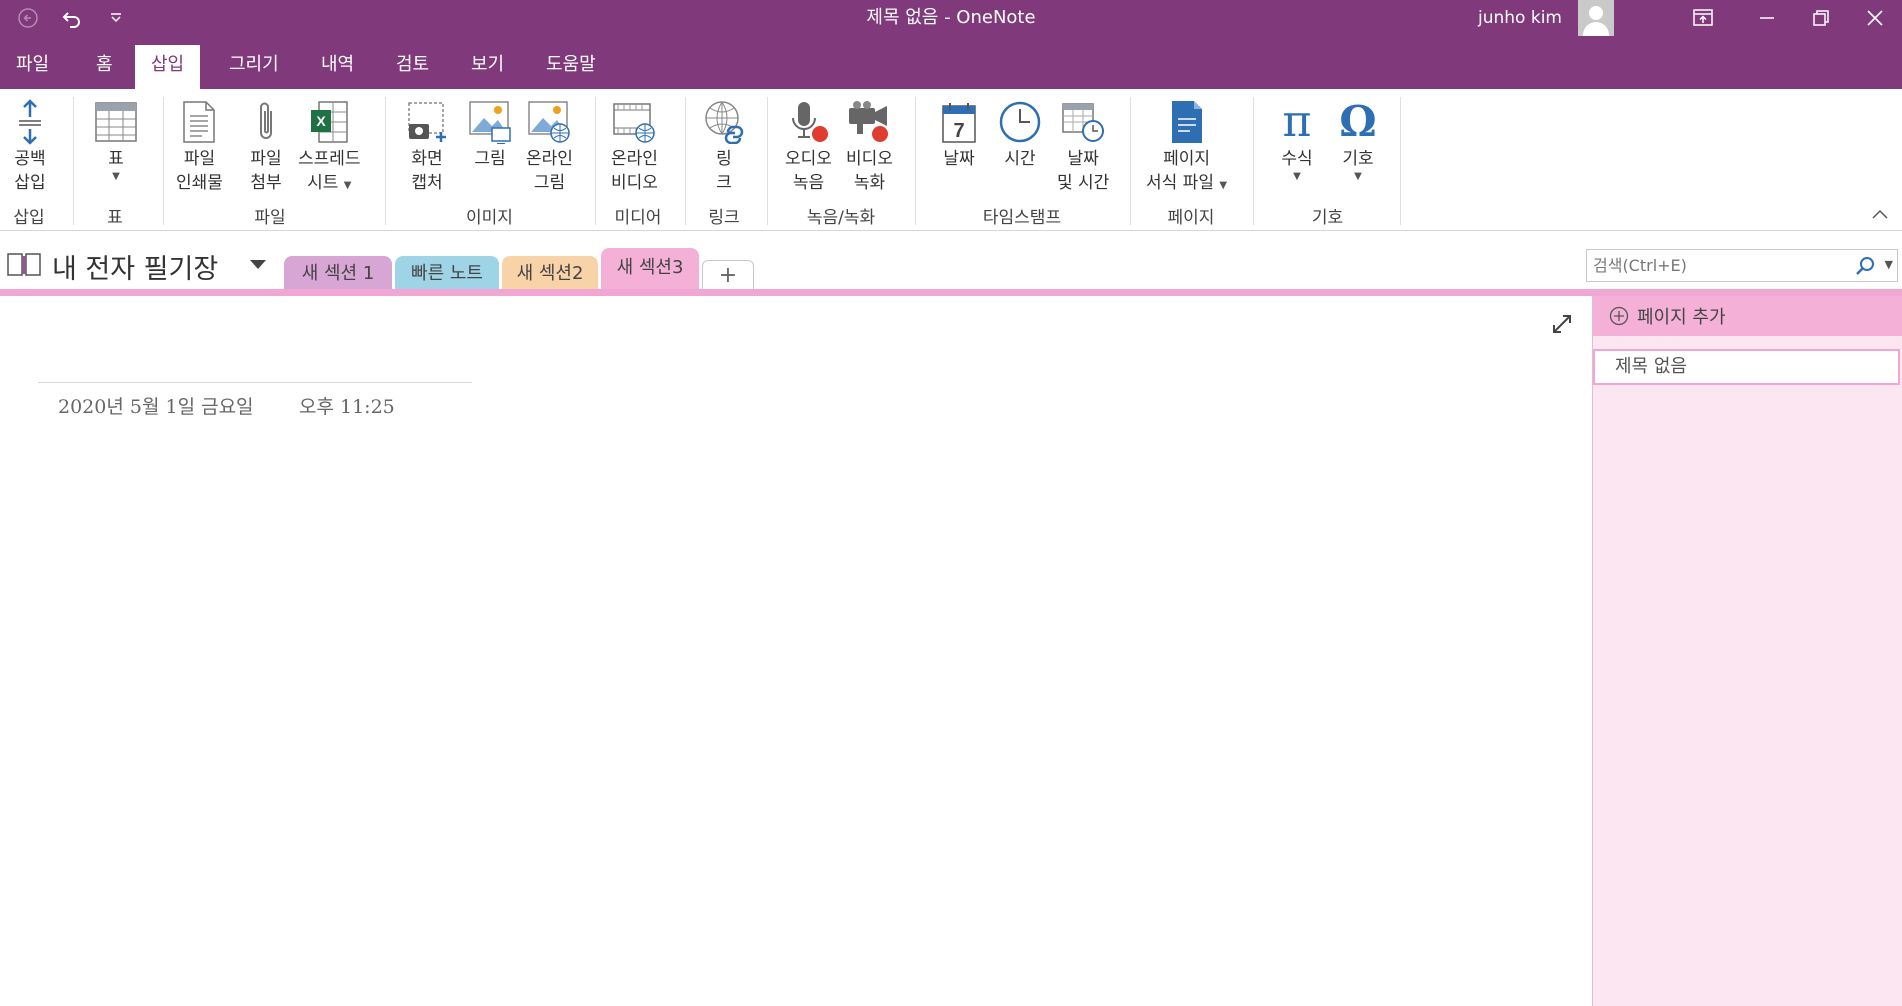 The width and height of the screenshot is (1902, 1006). Describe the element at coordinates (329, 148) in the screenshot. I see `spreadsheet-button: X 스프레드 시트 ▼` at that location.